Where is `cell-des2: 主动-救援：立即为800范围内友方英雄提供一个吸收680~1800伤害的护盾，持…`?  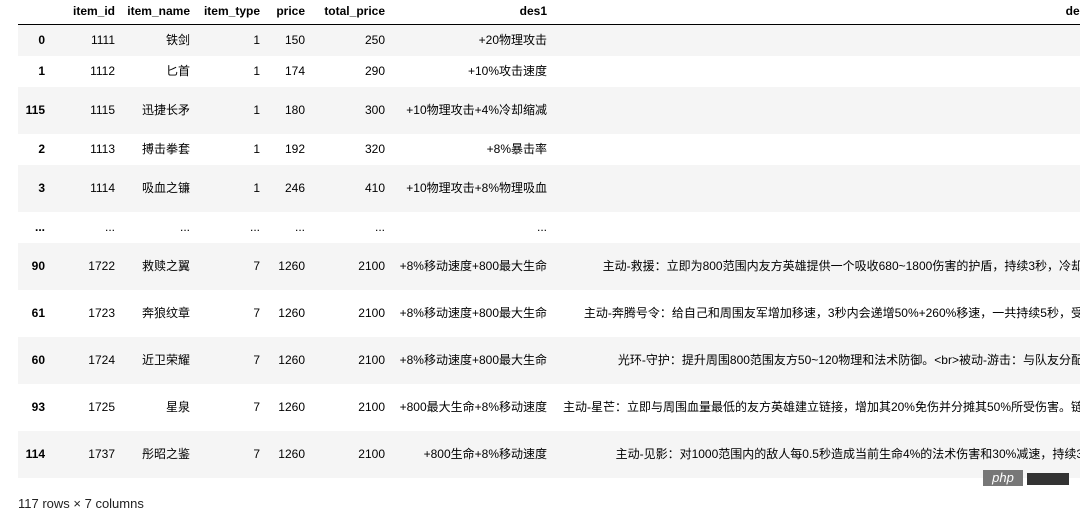 cell-des2: 主动-救援：立即为800范围内友方英雄提供一个吸收680~1800伤害的护盾，持… is located at coordinates (841, 266).